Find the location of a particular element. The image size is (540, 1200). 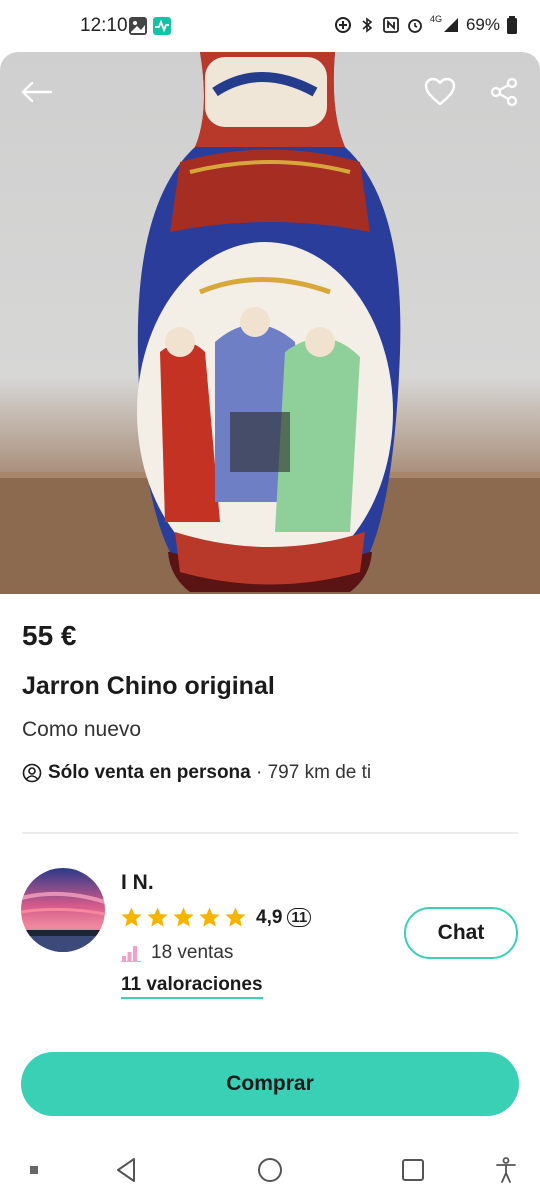

square-recents-icon is located at coordinates (413, 1170).